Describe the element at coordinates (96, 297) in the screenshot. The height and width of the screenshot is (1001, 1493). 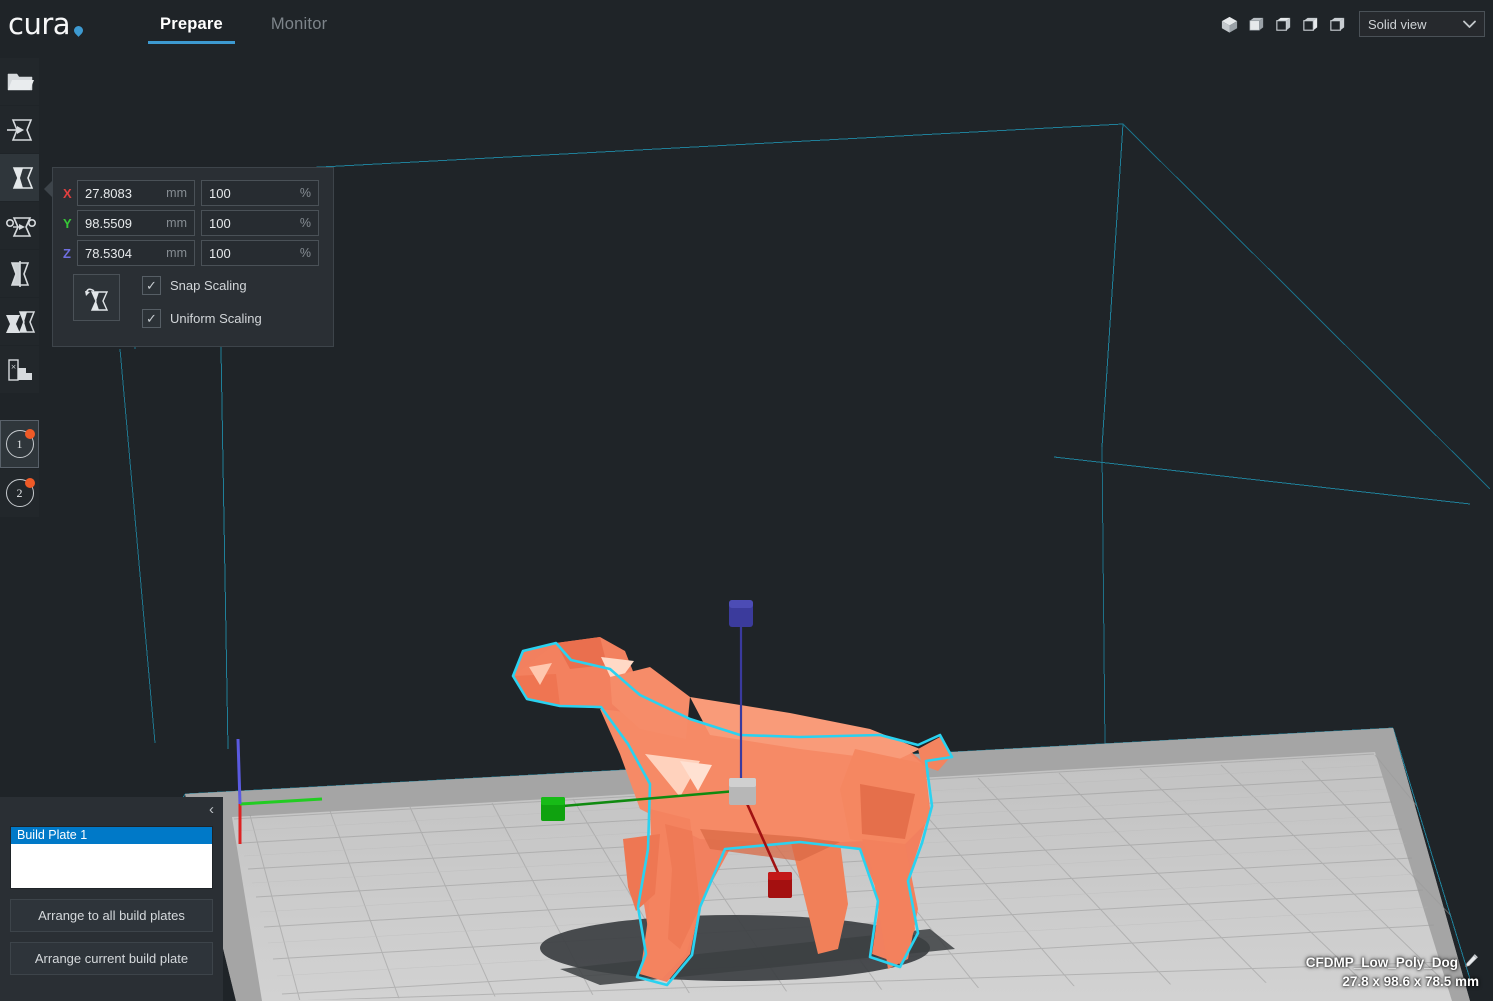
I see `reset-scale-icon` at that location.